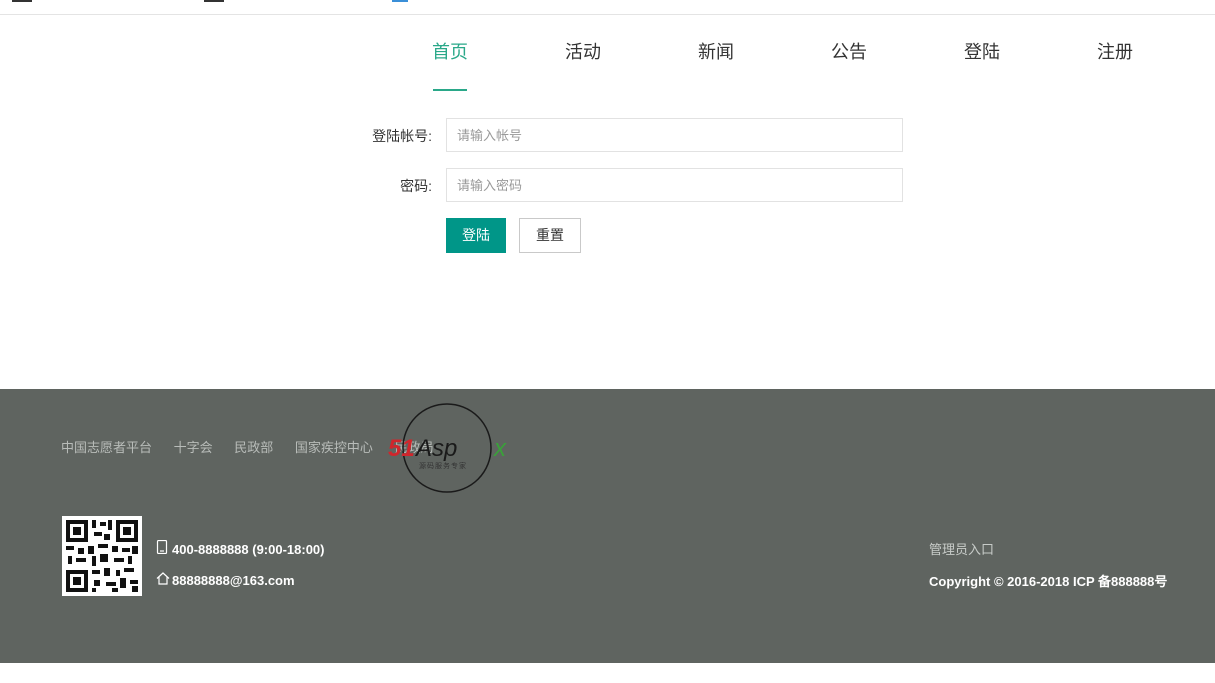 This screenshot has width=1215, height=683. Describe the element at coordinates (402, 136) in the screenshot. I see `account-label: 登陆帐号:` at that location.